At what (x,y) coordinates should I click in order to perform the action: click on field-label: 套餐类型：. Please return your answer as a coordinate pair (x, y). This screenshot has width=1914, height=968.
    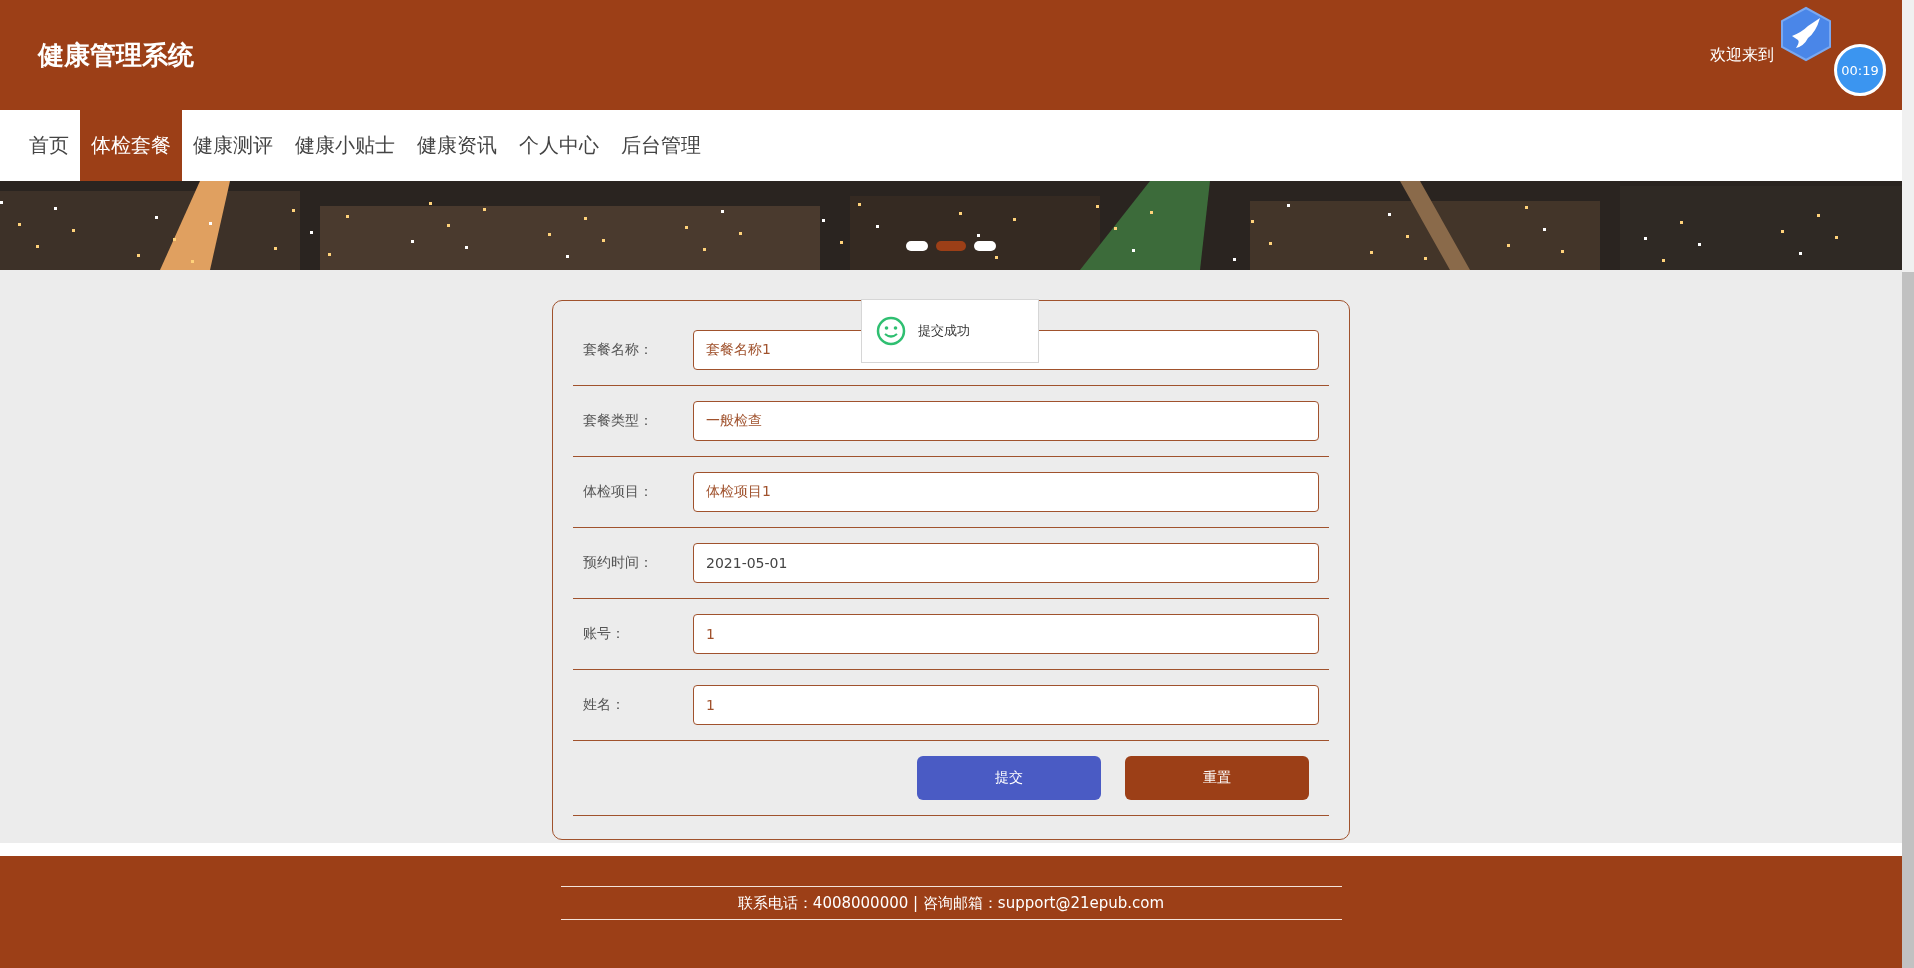
    Looking at the image, I should click on (618, 421).